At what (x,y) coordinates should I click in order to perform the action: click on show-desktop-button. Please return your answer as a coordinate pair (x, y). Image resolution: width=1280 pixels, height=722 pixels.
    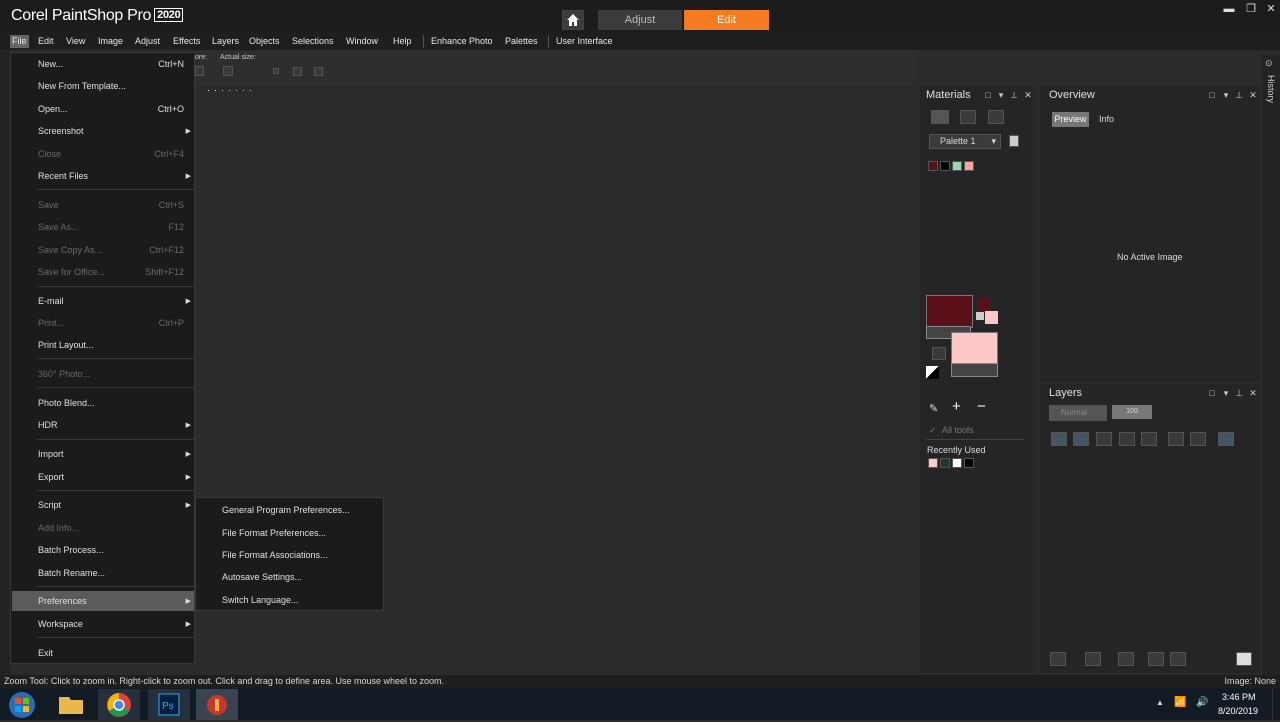
    Looking at the image, I should click on (1276, 704).